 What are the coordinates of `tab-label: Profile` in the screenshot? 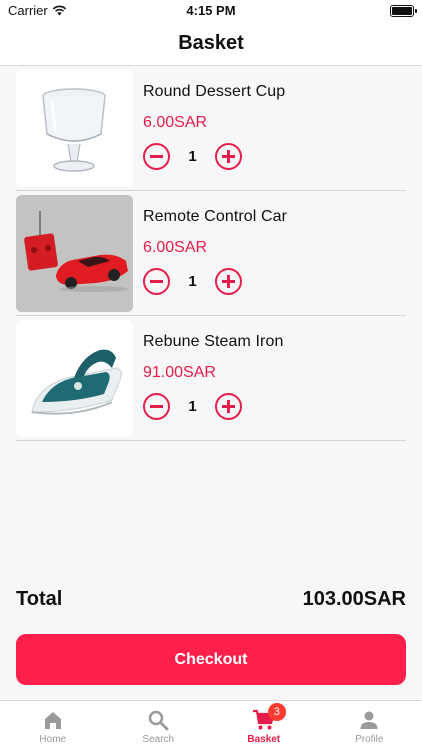 It's located at (369, 739).